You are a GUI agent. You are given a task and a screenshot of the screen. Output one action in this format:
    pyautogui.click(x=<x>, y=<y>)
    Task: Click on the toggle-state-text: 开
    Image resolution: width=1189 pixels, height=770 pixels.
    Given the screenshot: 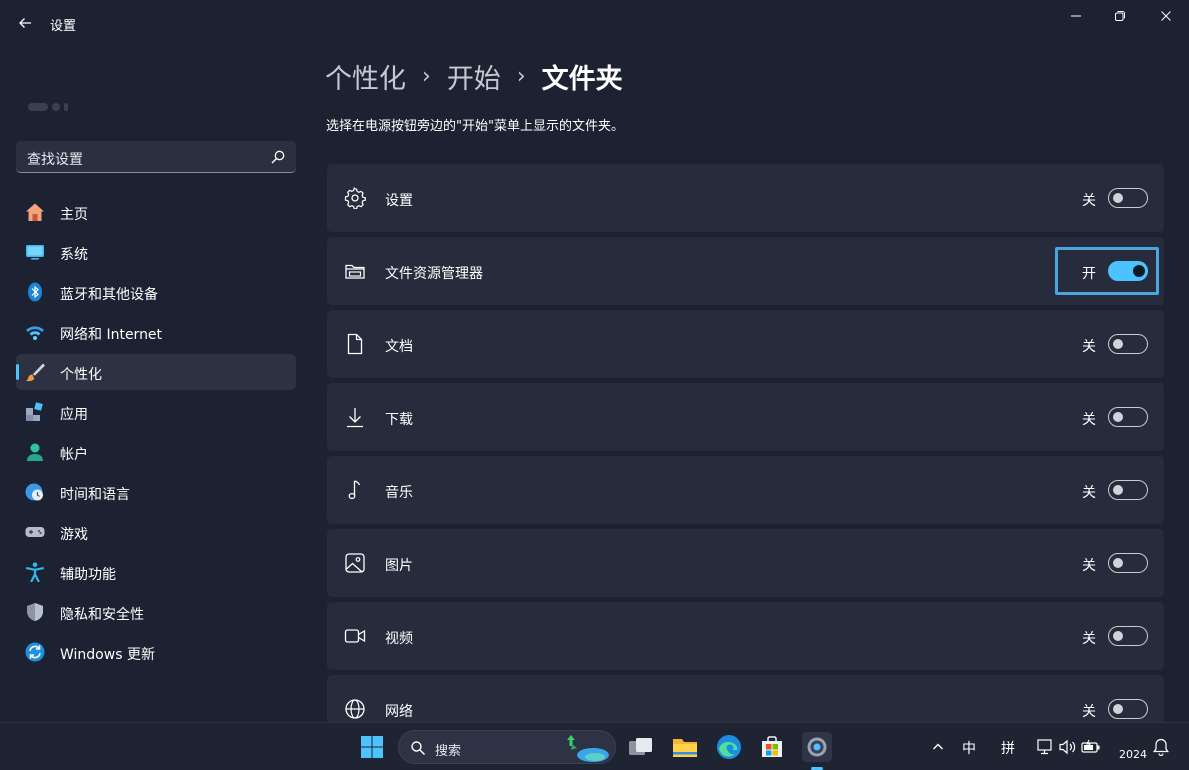 What is the action you would take?
    pyautogui.click(x=1089, y=274)
    